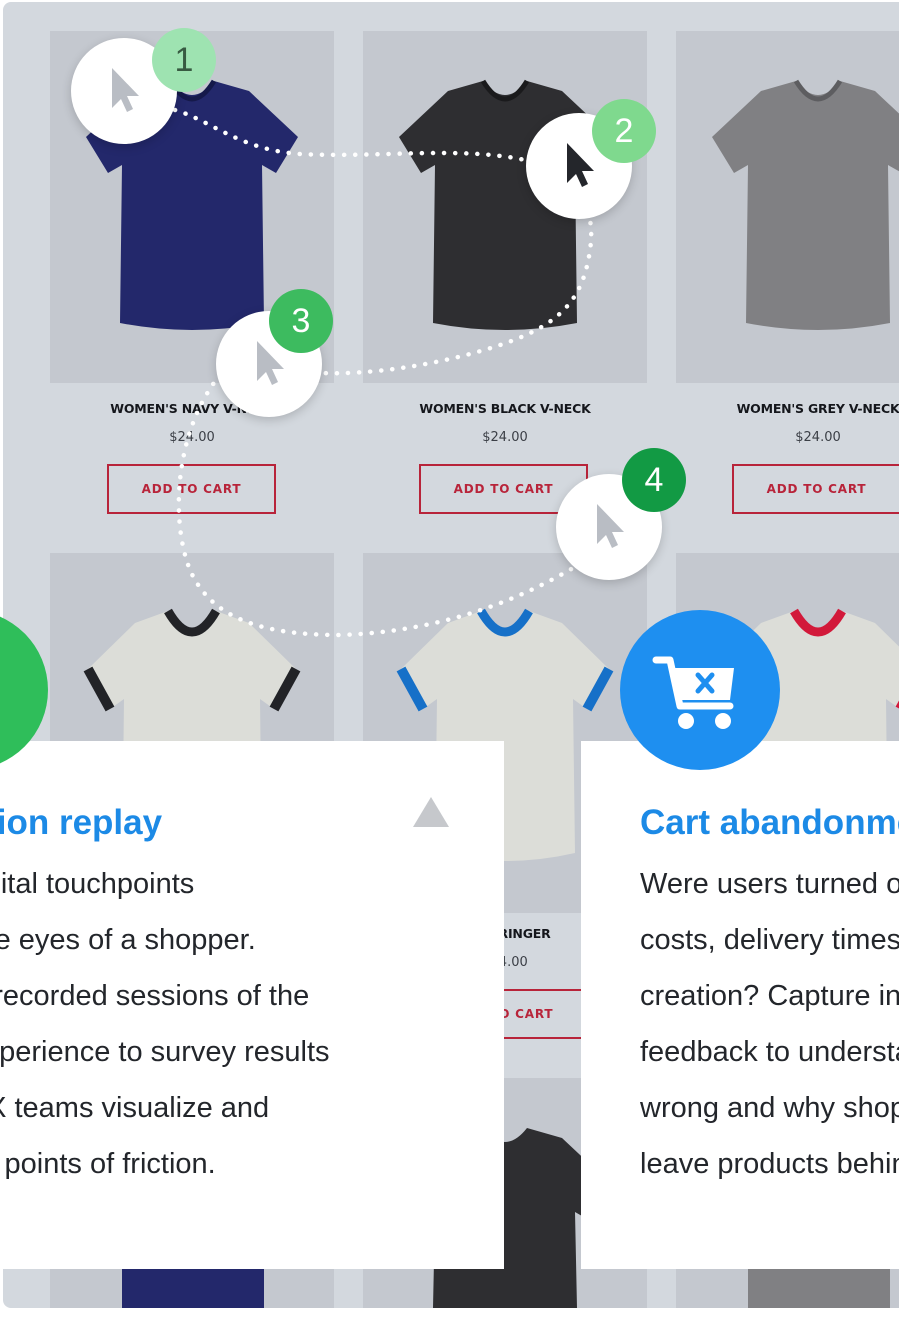 The width and height of the screenshot is (899, 1318). Describe the element at coordinates (81, 822) in the screenshot. I see `session-replay-title: Session replay` at that location.